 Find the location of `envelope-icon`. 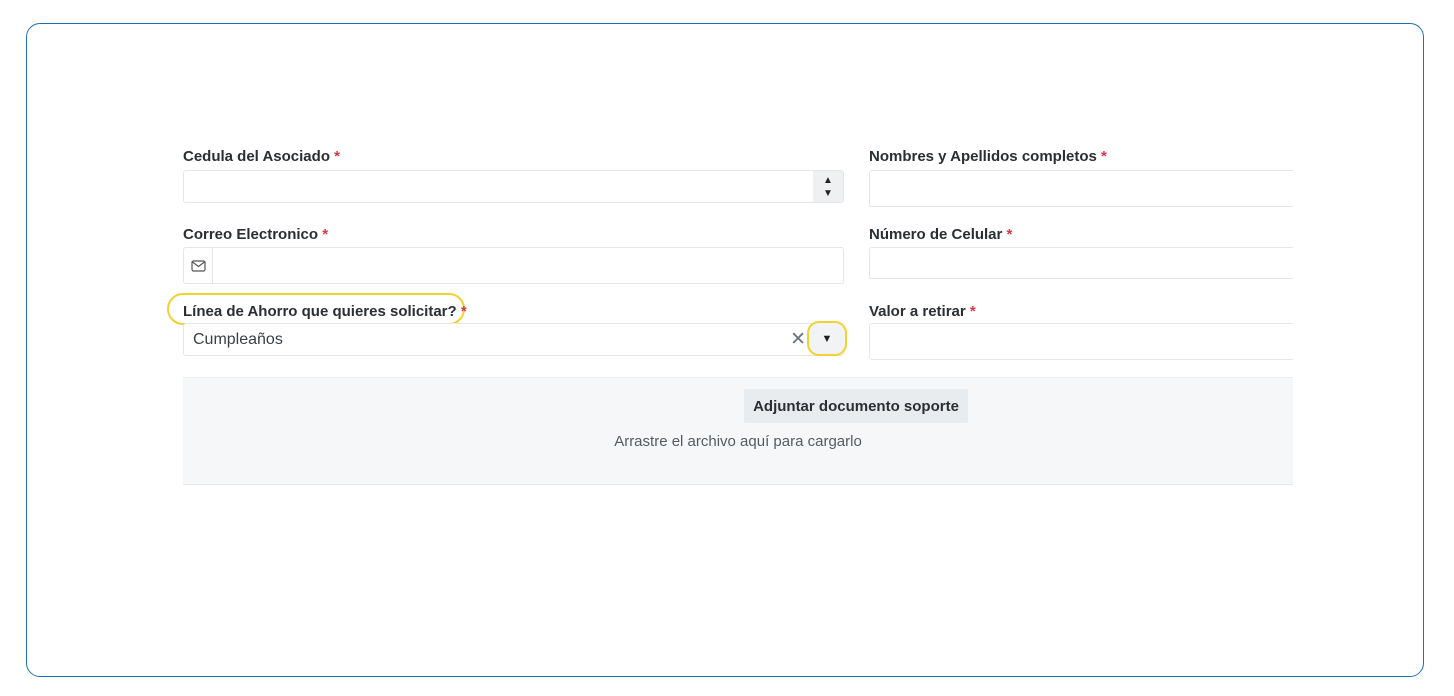

envelope-icon is located at coordinates (198, 265).